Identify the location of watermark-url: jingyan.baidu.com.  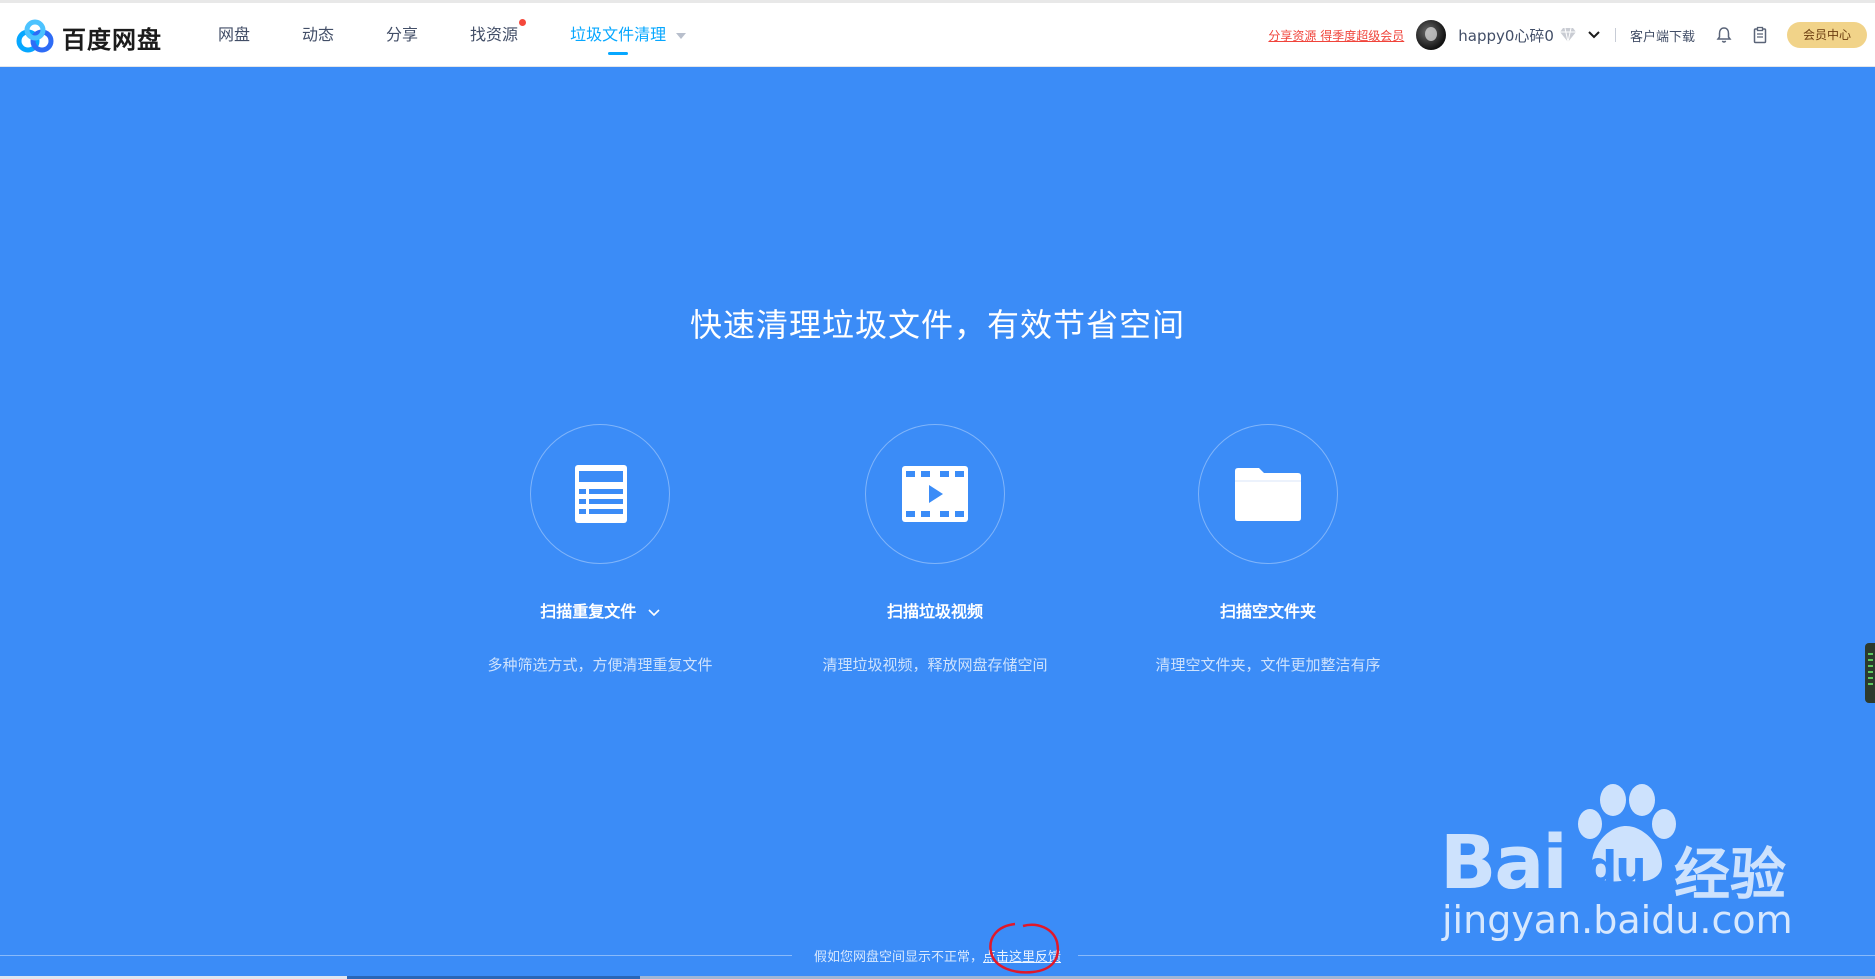
(1617, 920).